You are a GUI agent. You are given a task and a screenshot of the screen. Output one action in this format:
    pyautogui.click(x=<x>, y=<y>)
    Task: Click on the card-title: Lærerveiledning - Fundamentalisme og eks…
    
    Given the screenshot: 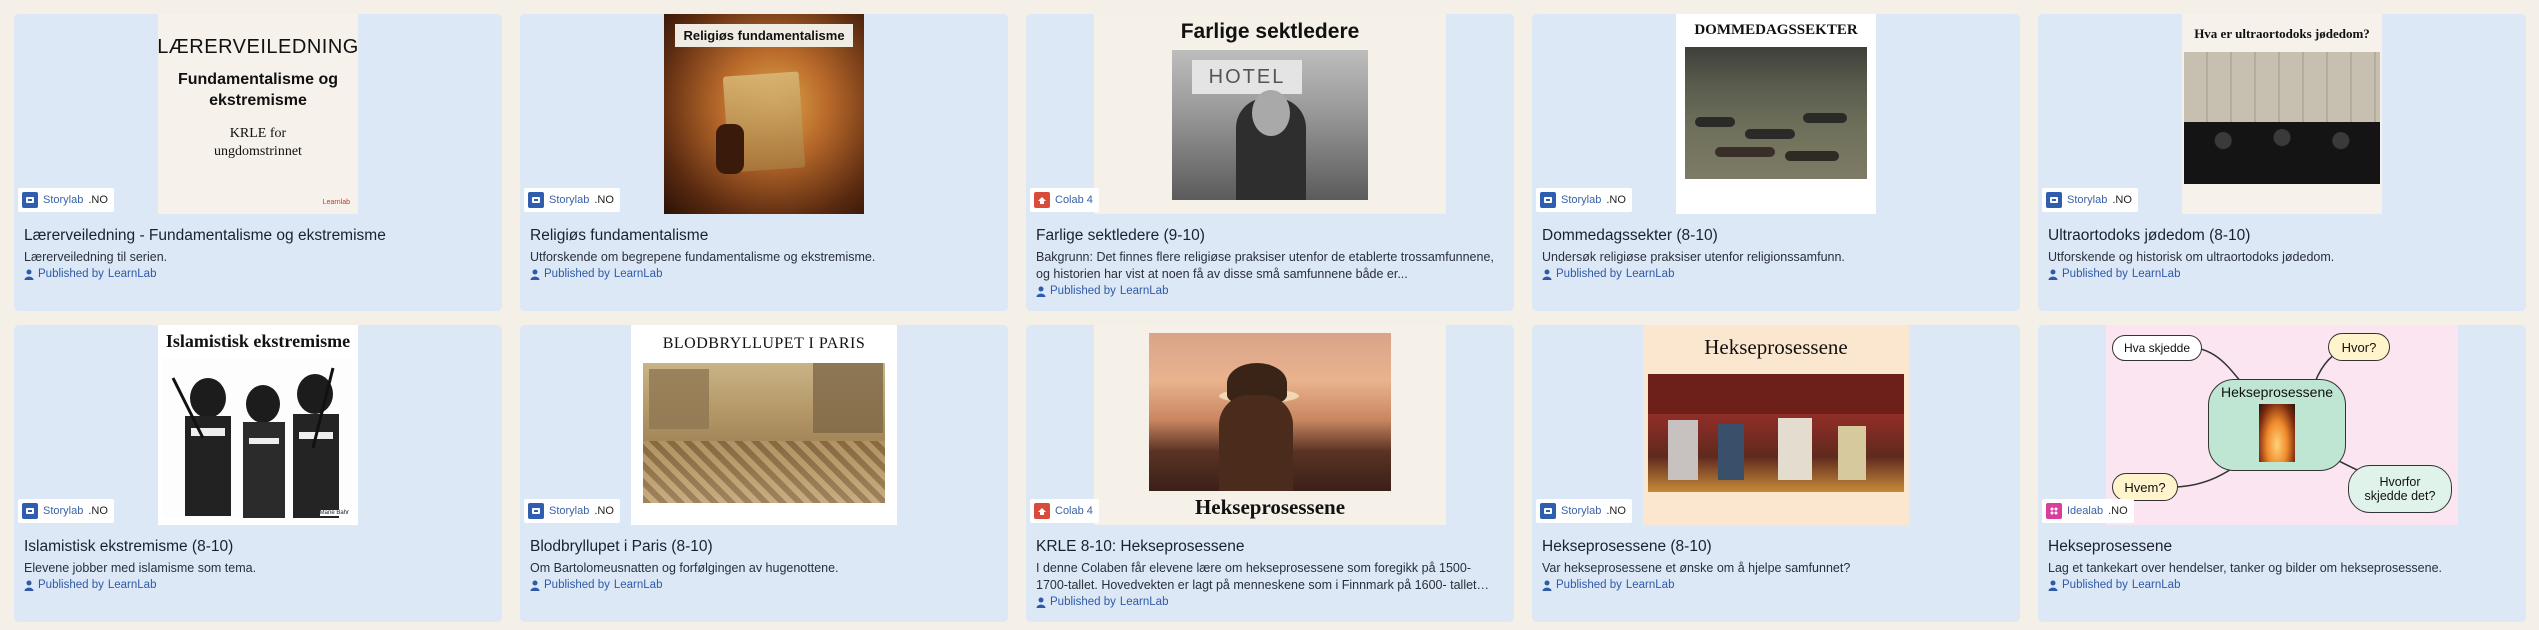 What is the action you would take?
    pyautogui.click(x=257, y=236)
    